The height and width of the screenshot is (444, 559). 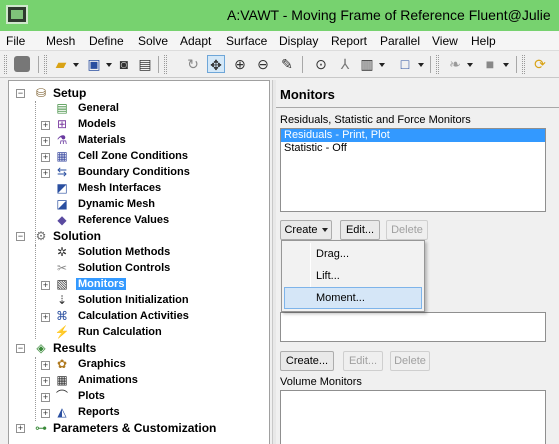 What do you see at coordinates (216, 64) in the screenshot?
I see `pan-icon: ✥` at bounding box center [216, 64].